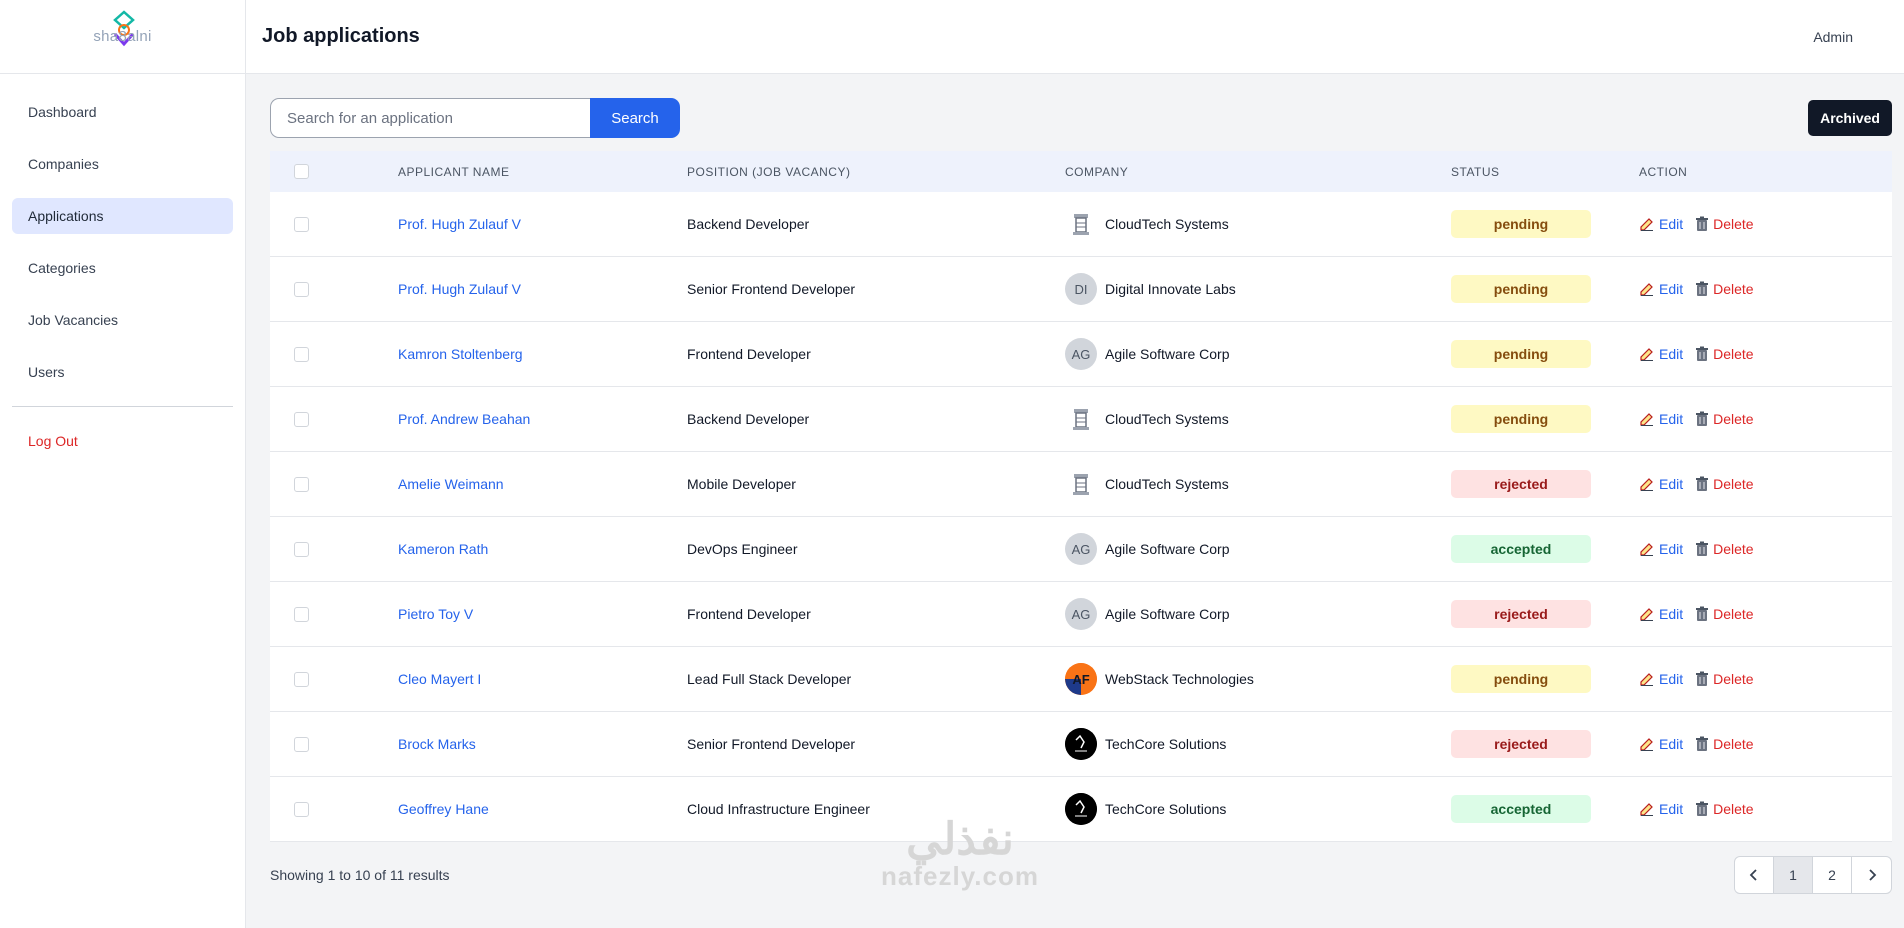 This screenshot has width=1904, height=928. Describe the element at coordinates (460, 354) in the screenshot. I see `applicant-name-link: Kamron Stoltenberg` at that location.